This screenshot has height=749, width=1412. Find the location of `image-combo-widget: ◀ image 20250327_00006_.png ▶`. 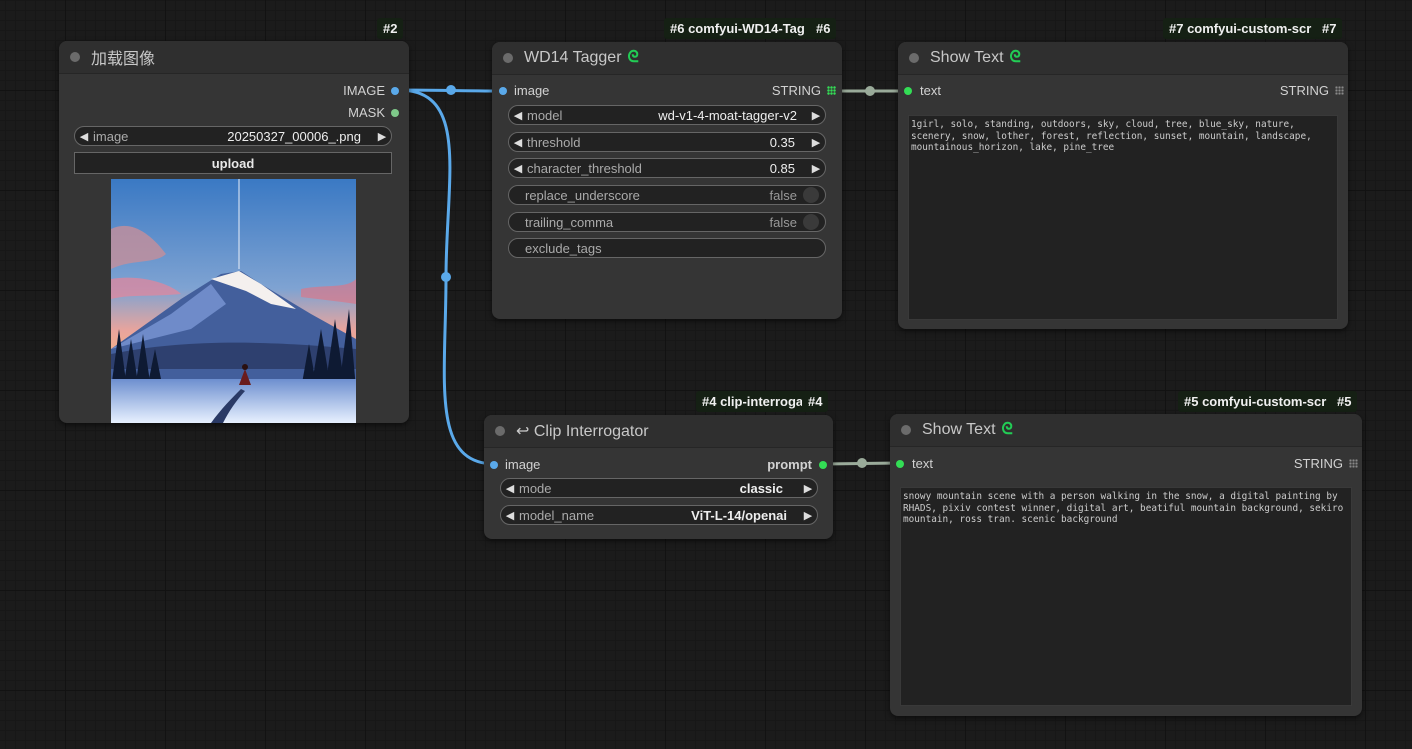

image-combo-widget: ◀ image 20250327_00006_.png ▶ is located at coordinates (233, 136).